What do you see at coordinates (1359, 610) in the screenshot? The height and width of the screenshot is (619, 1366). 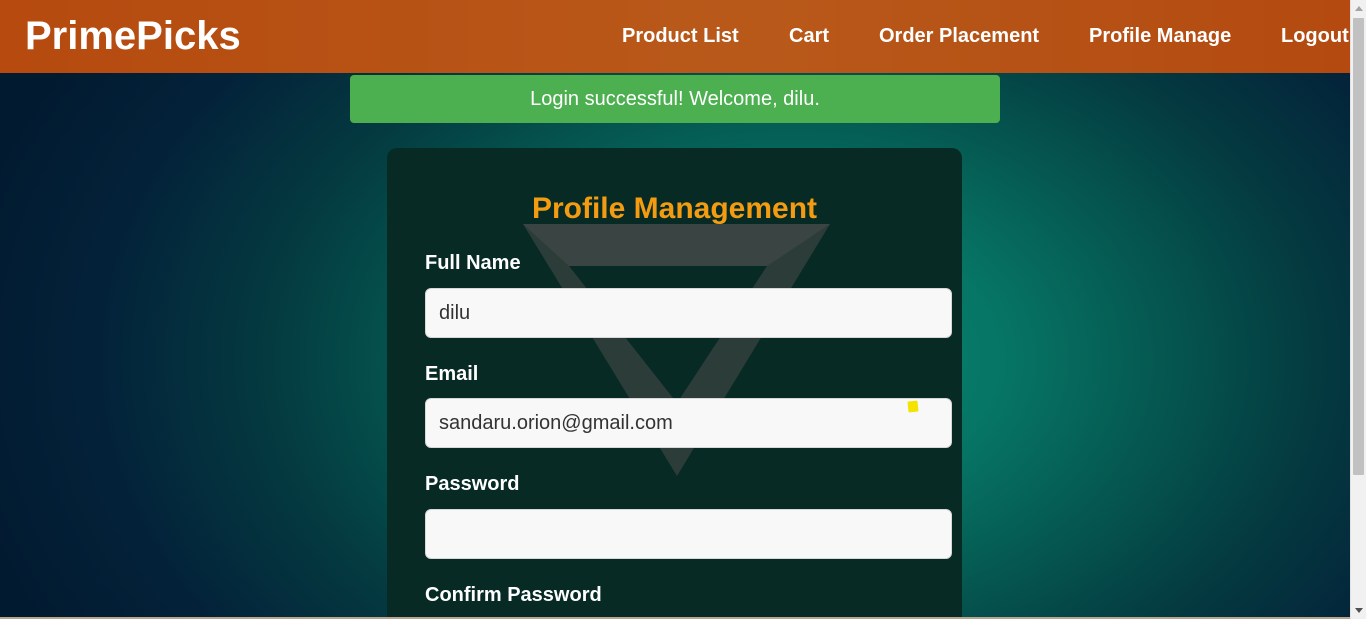 I see `scroll-down-icon` at bounding box center [1359, 610].